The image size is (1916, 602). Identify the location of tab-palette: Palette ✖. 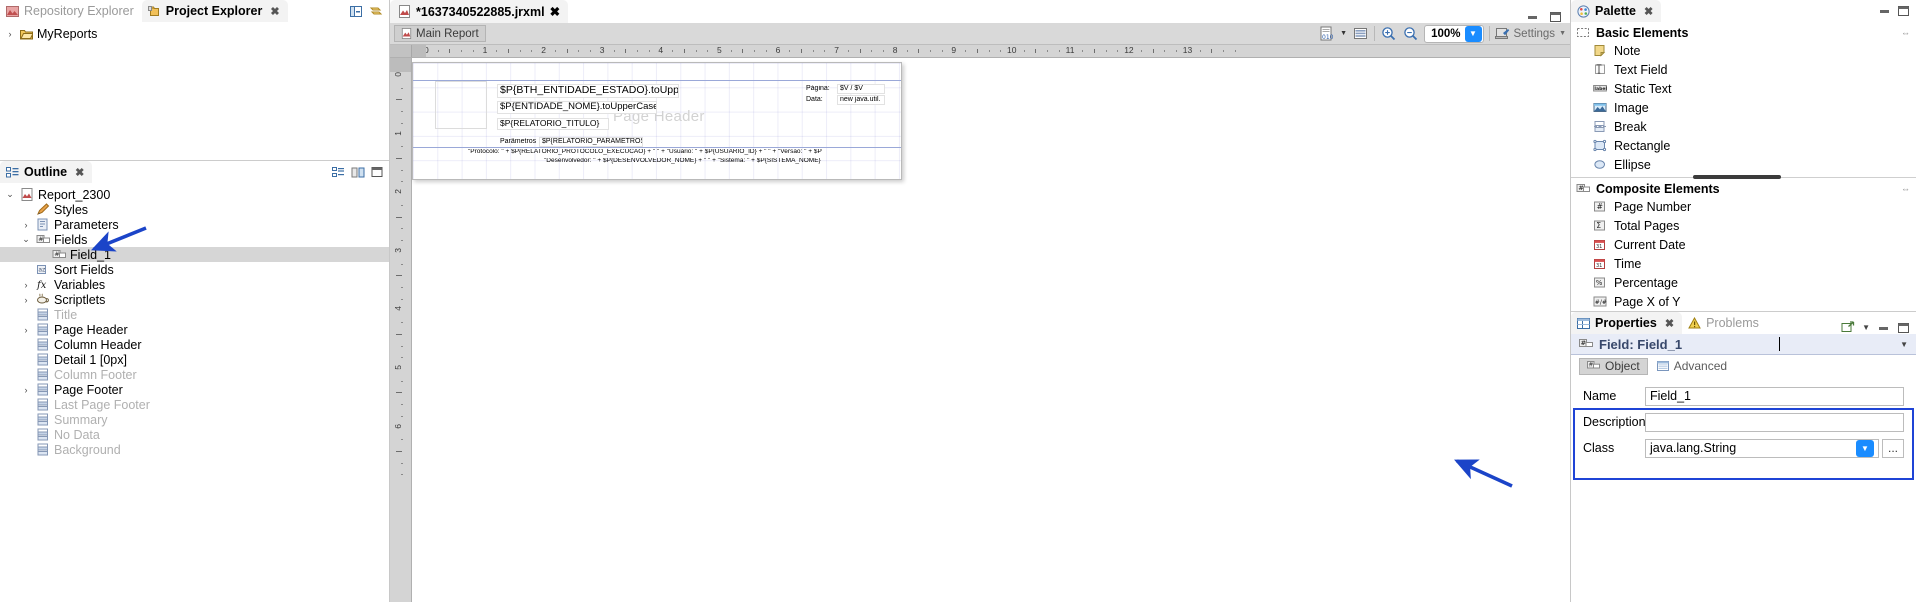
(1616, 11).